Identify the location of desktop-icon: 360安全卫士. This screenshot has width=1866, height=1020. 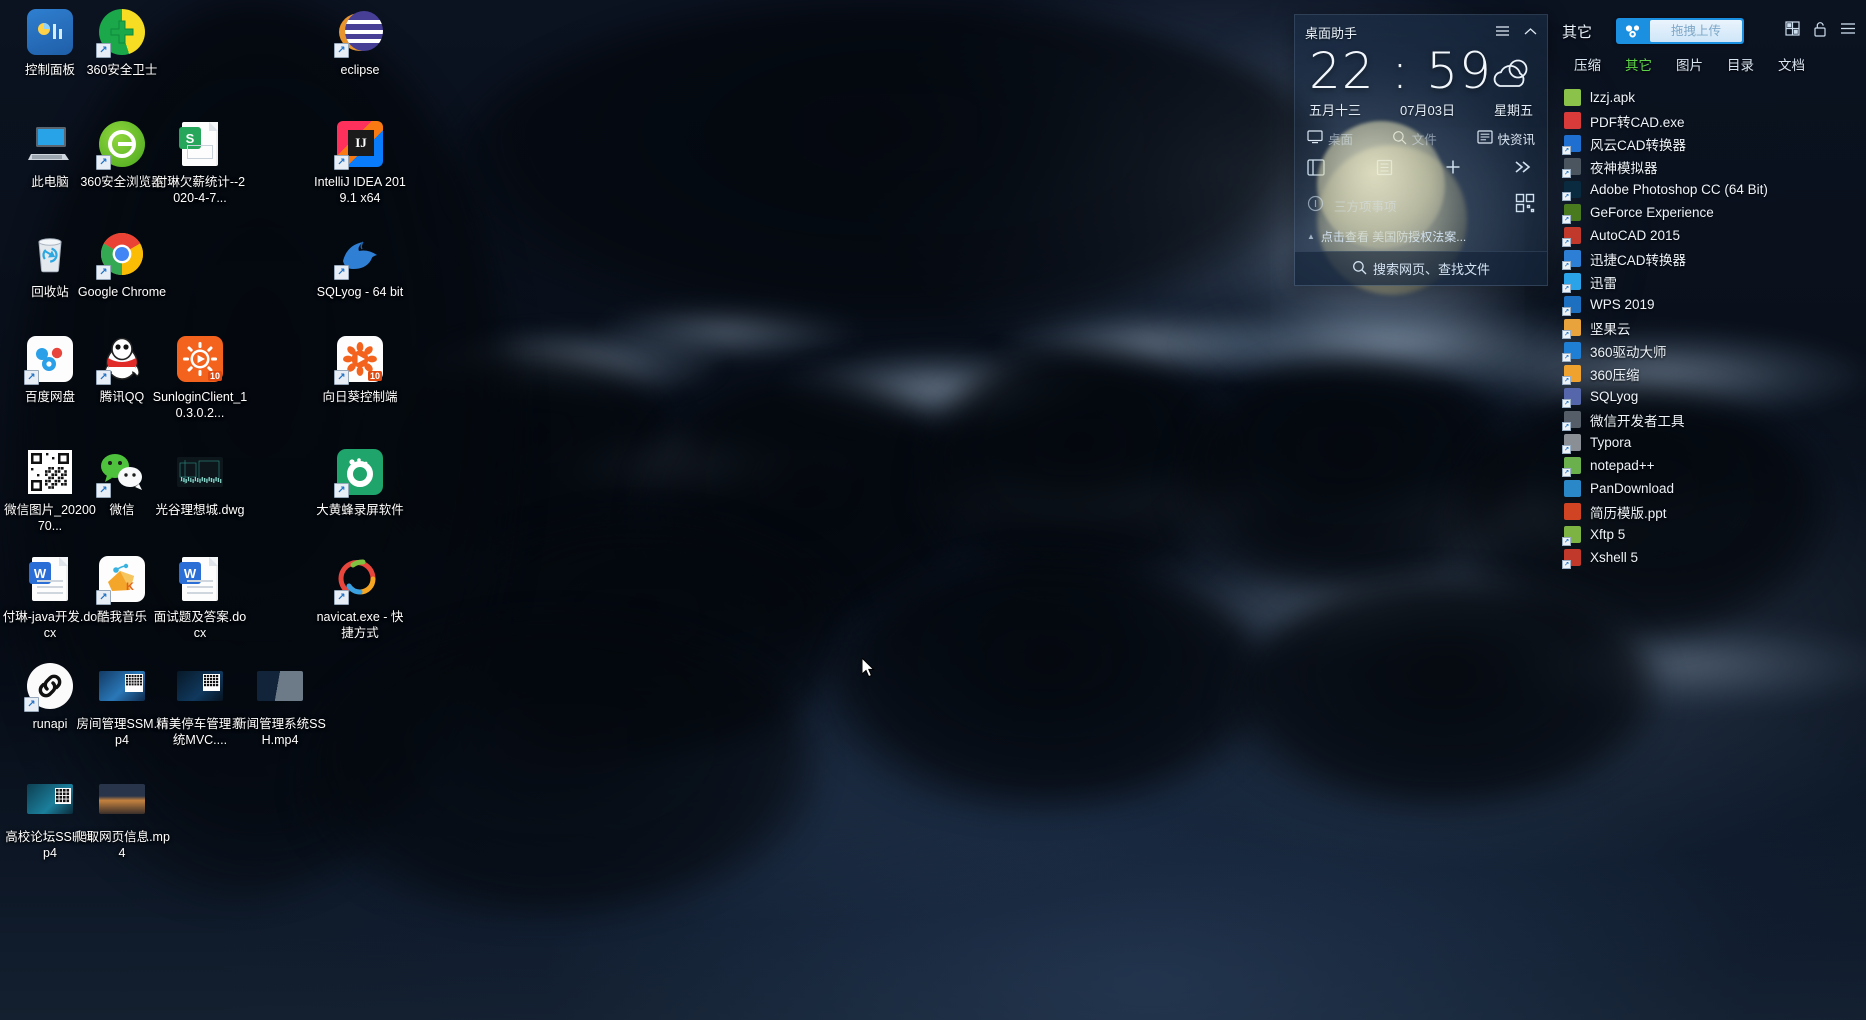
(122, 43).